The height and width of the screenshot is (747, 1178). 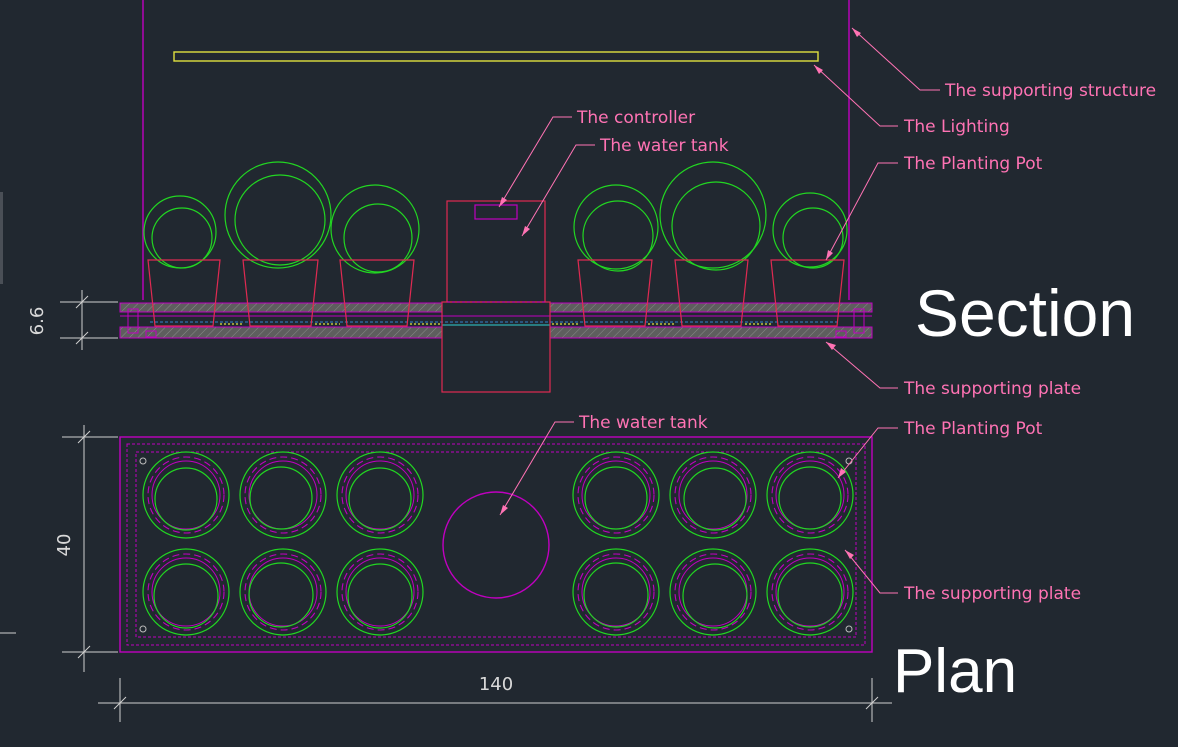 I want to click on label-plan-planting-pot: The Planting Pot, so click(x=973, y=429).